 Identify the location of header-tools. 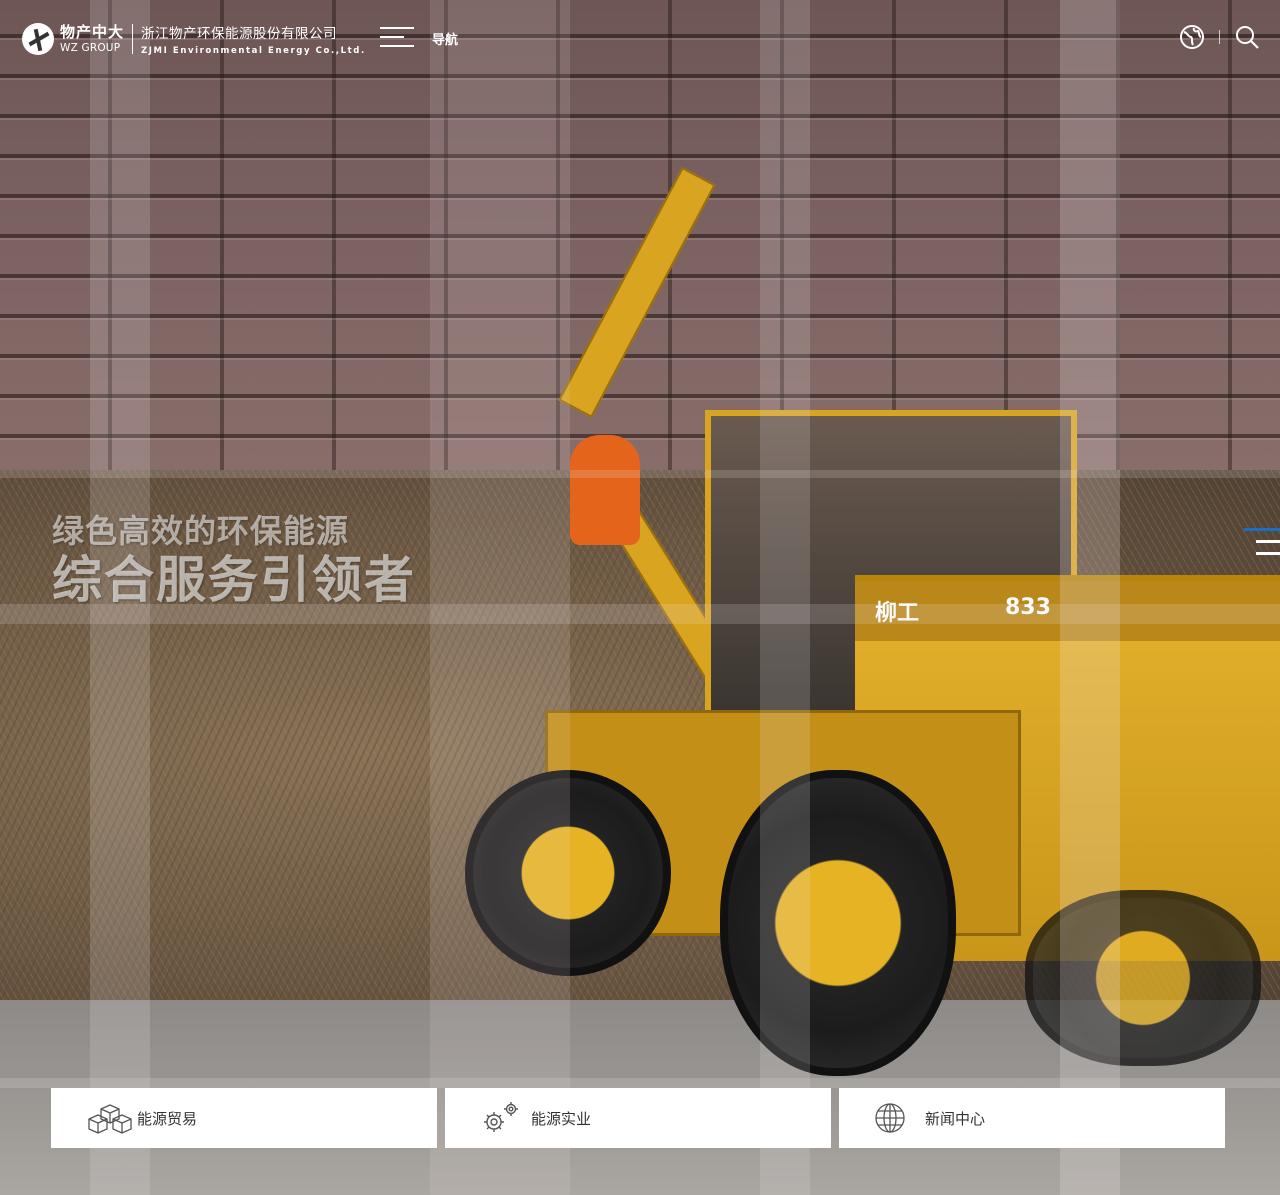
(1219, 37).